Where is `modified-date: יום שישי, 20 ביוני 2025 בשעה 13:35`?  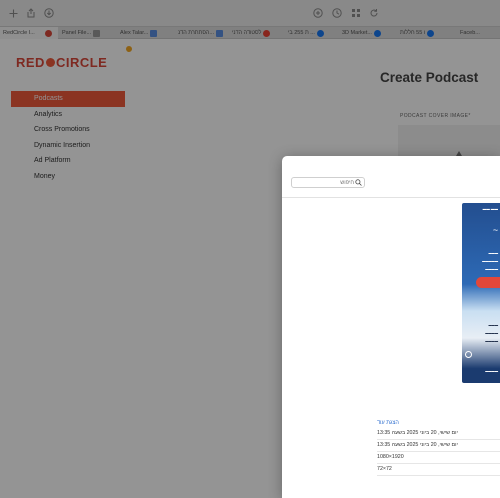 modified-date: יום שישי, 20 ביוני 2025 בשעה 13:35 is located at coordinates (438, 446).